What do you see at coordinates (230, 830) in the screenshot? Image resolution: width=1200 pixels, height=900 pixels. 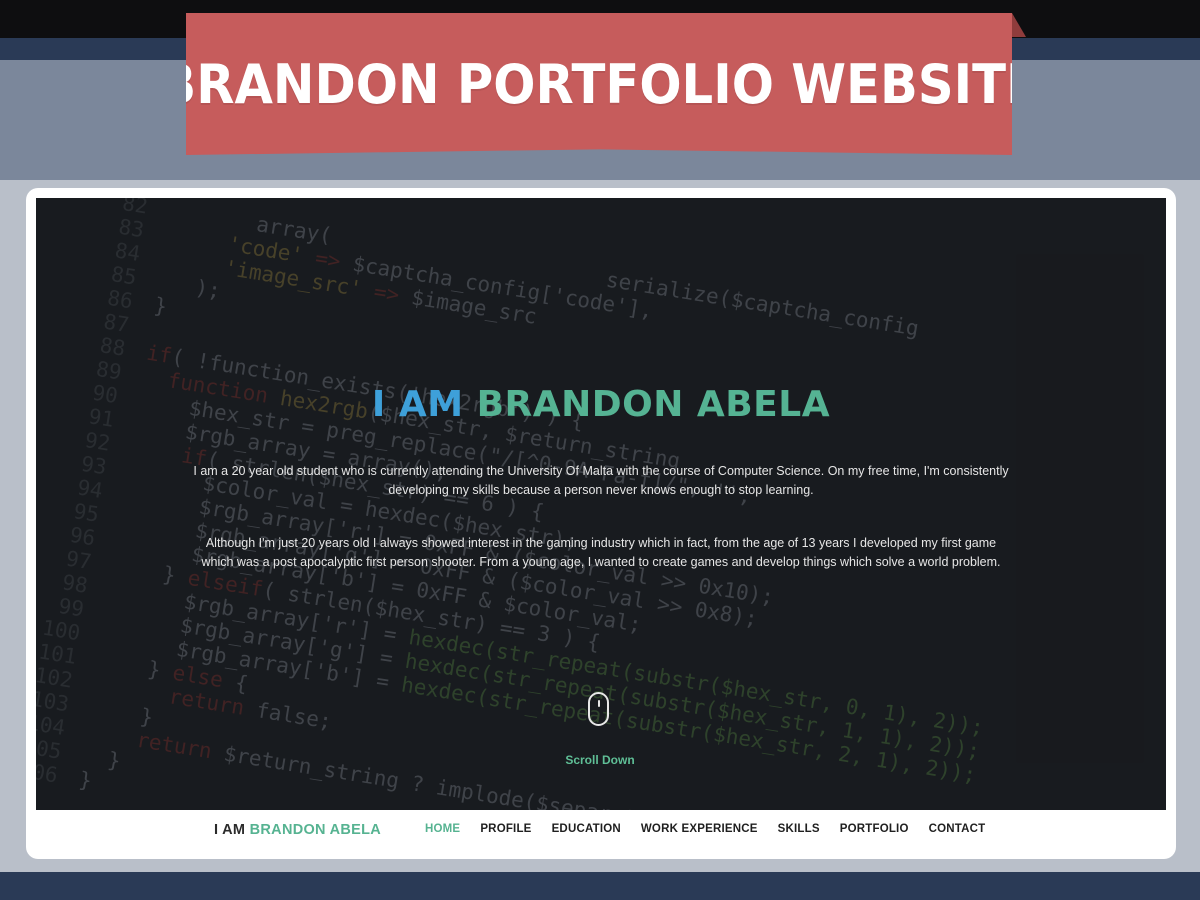 I see `nav-brand-prefix: I AM` at bounding box center [230, 830].